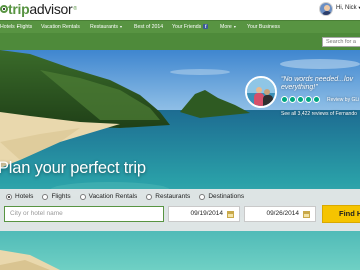 The image size is (360, 270). Describe the element at coordinates (319, 114) in the screenshot. I see `see-all-reviews-link: See all 3,422 reviews of Fernando` at that location.